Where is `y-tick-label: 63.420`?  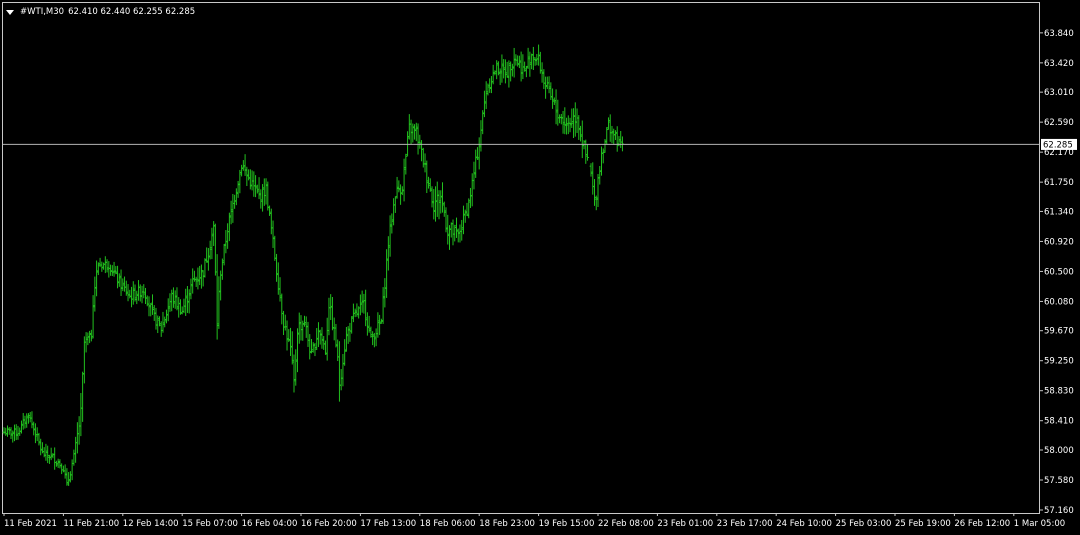
y-tick-label: 63.420 is located at coordinates (1059, 64).